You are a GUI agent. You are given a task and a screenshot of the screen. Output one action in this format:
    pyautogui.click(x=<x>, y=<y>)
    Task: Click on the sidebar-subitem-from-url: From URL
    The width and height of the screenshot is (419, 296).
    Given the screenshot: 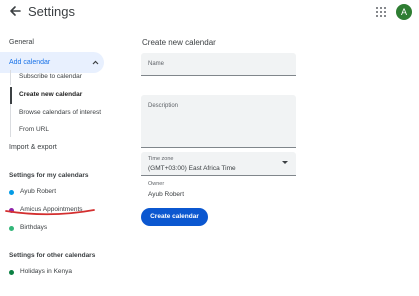 What is the action you would take?
    pyautogui.click(x=34, y=130)
    